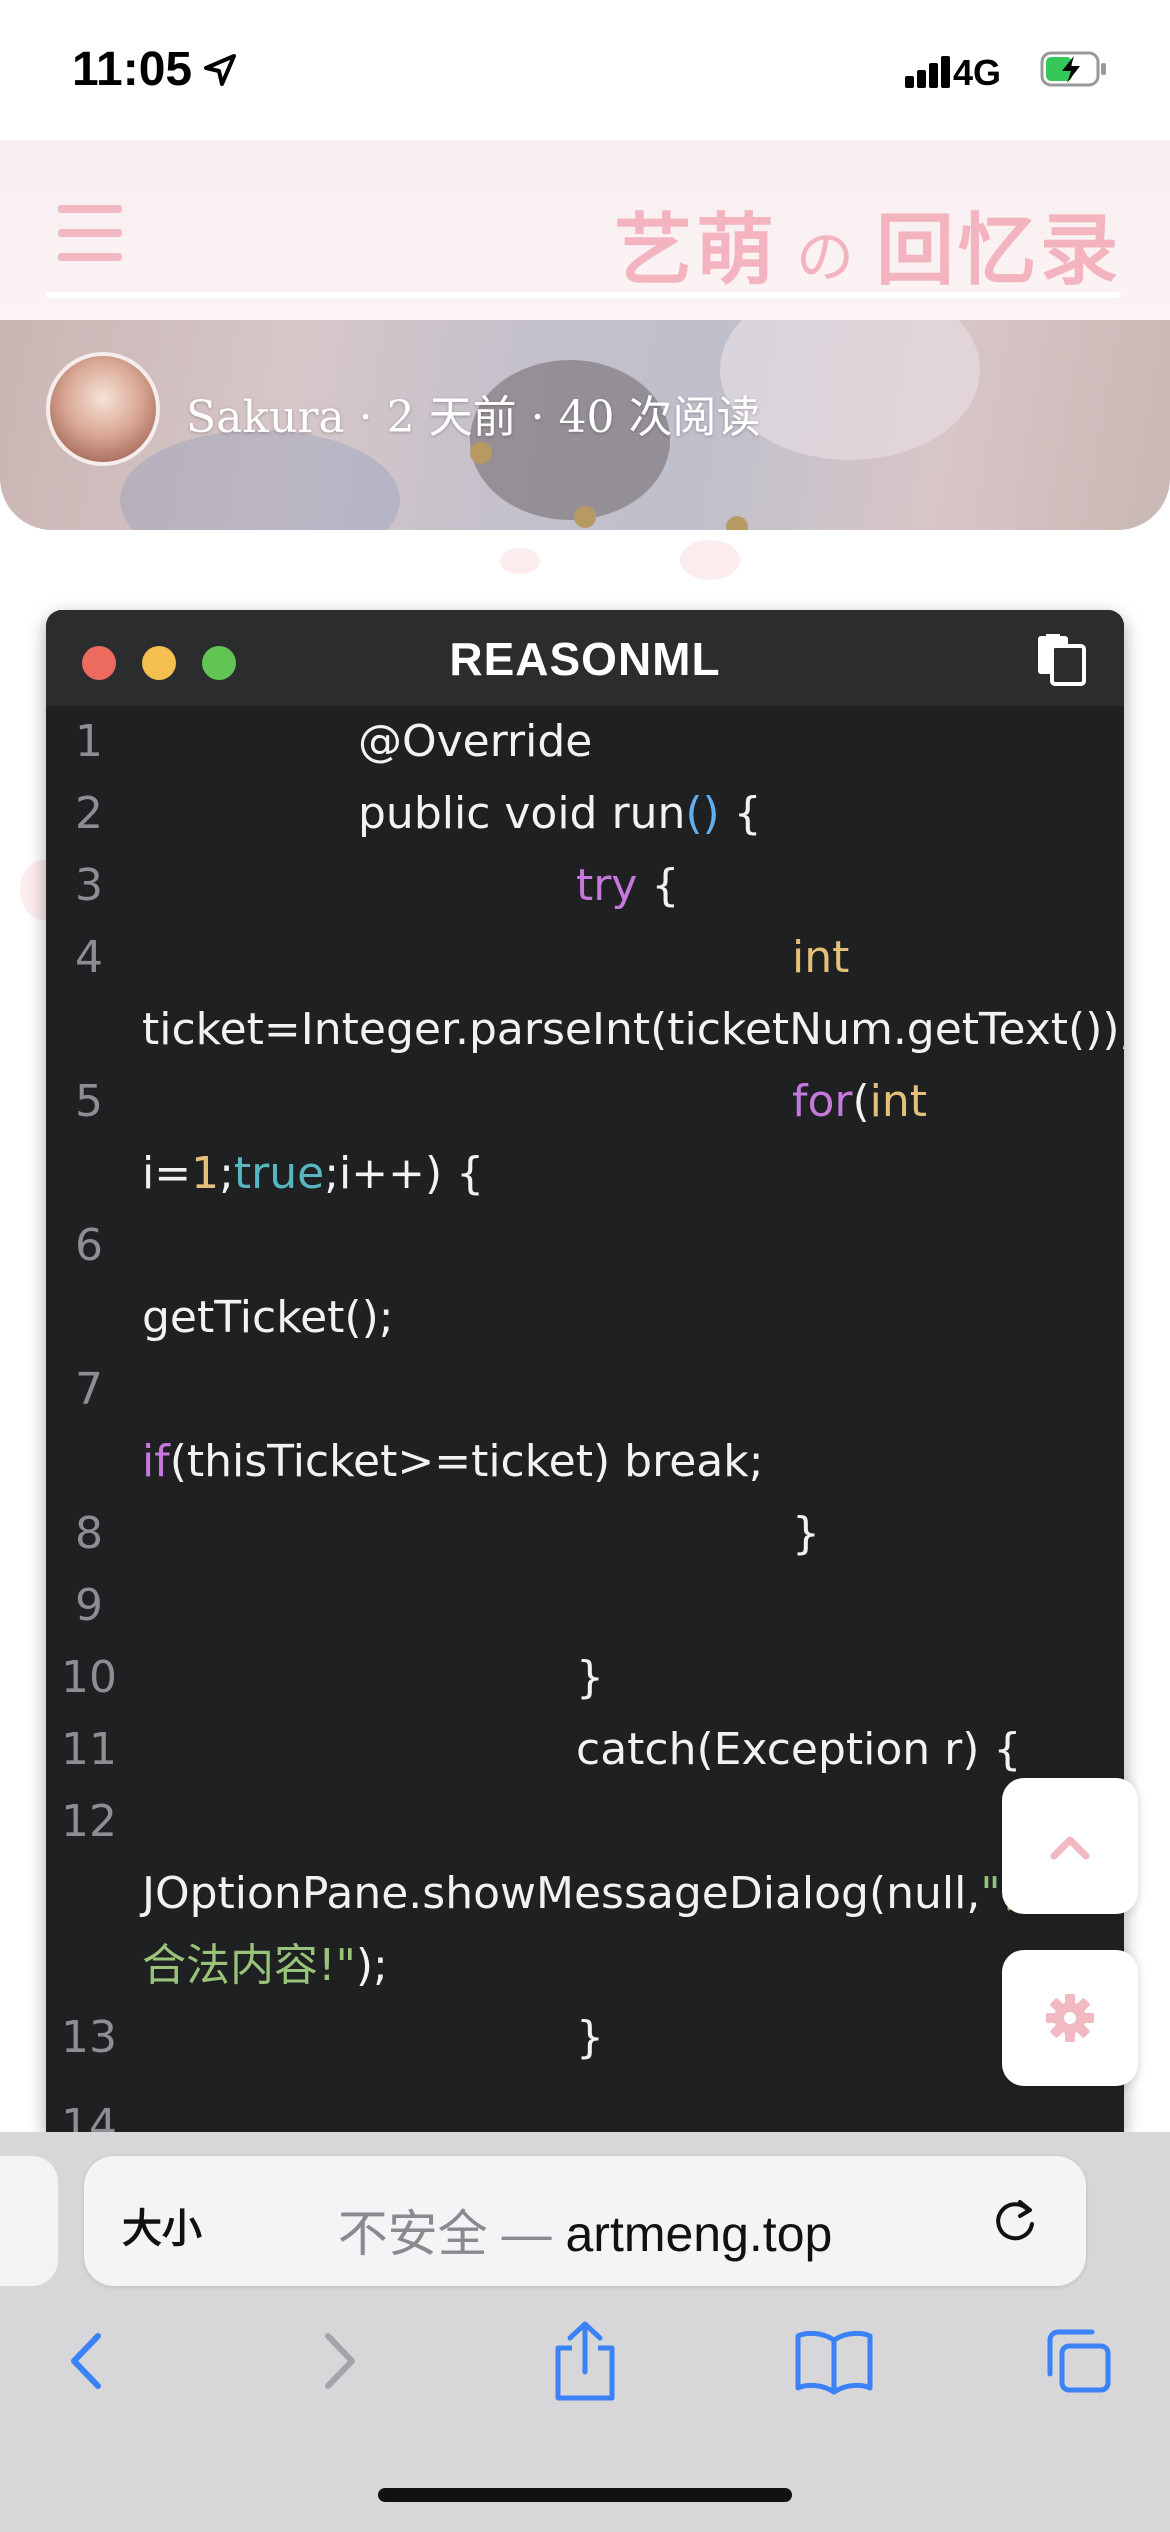 The width and height of the screenshot is (1170, 2532). I want to click on home-indicator, so click(585, 2495).